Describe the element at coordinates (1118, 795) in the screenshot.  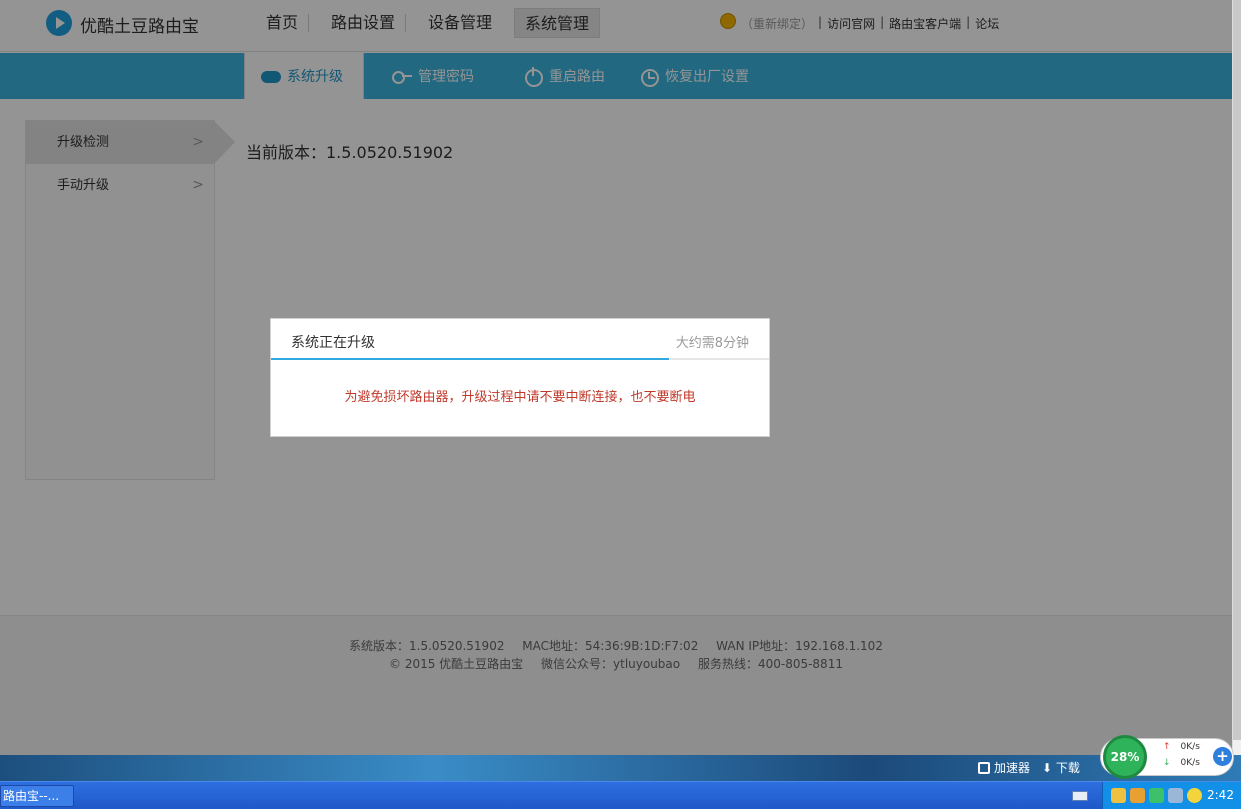
I see `tray-user-icon` at that location.